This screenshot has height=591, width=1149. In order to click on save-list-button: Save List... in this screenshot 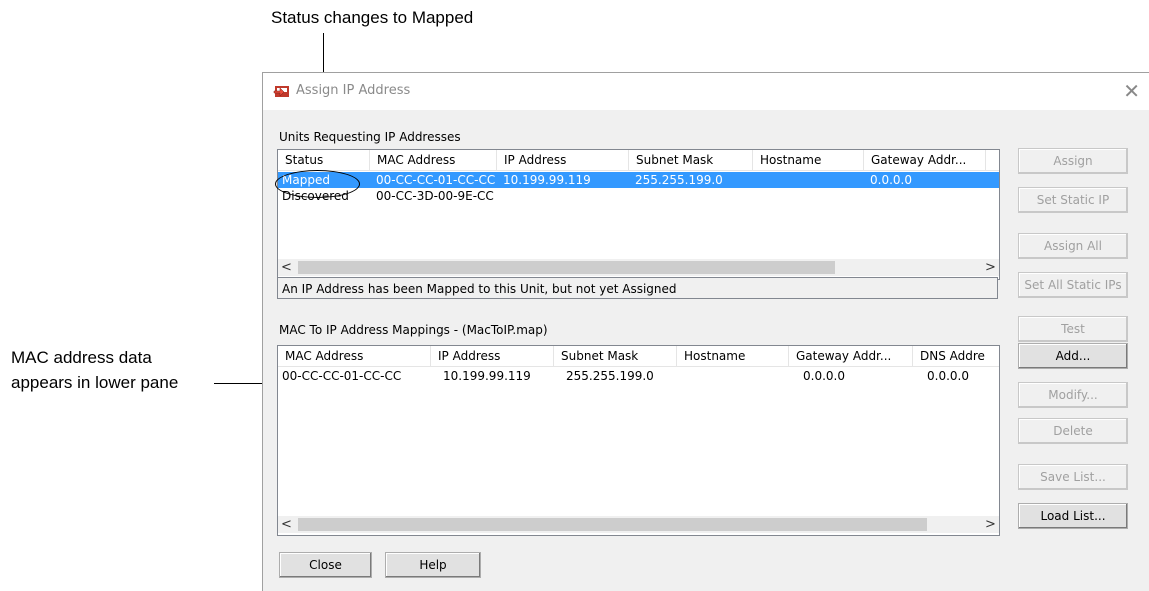, I will do `click(1073, 477)`.